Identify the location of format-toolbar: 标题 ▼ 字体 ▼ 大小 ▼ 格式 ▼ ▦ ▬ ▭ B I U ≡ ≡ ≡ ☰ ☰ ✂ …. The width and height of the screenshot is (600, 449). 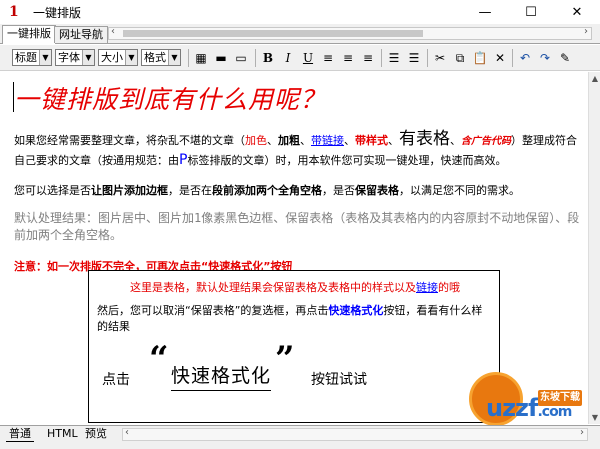
(300, 58).